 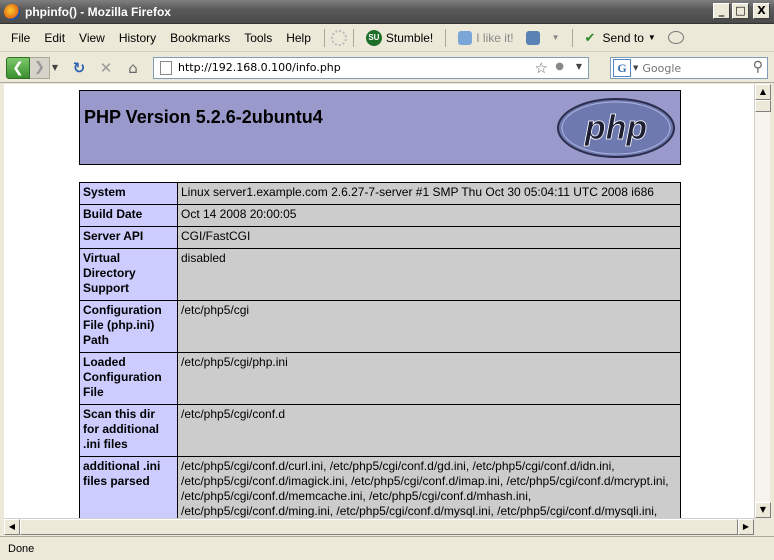 I want to click on search-box: G ▼ ⚲, so click(x=689, y=68).